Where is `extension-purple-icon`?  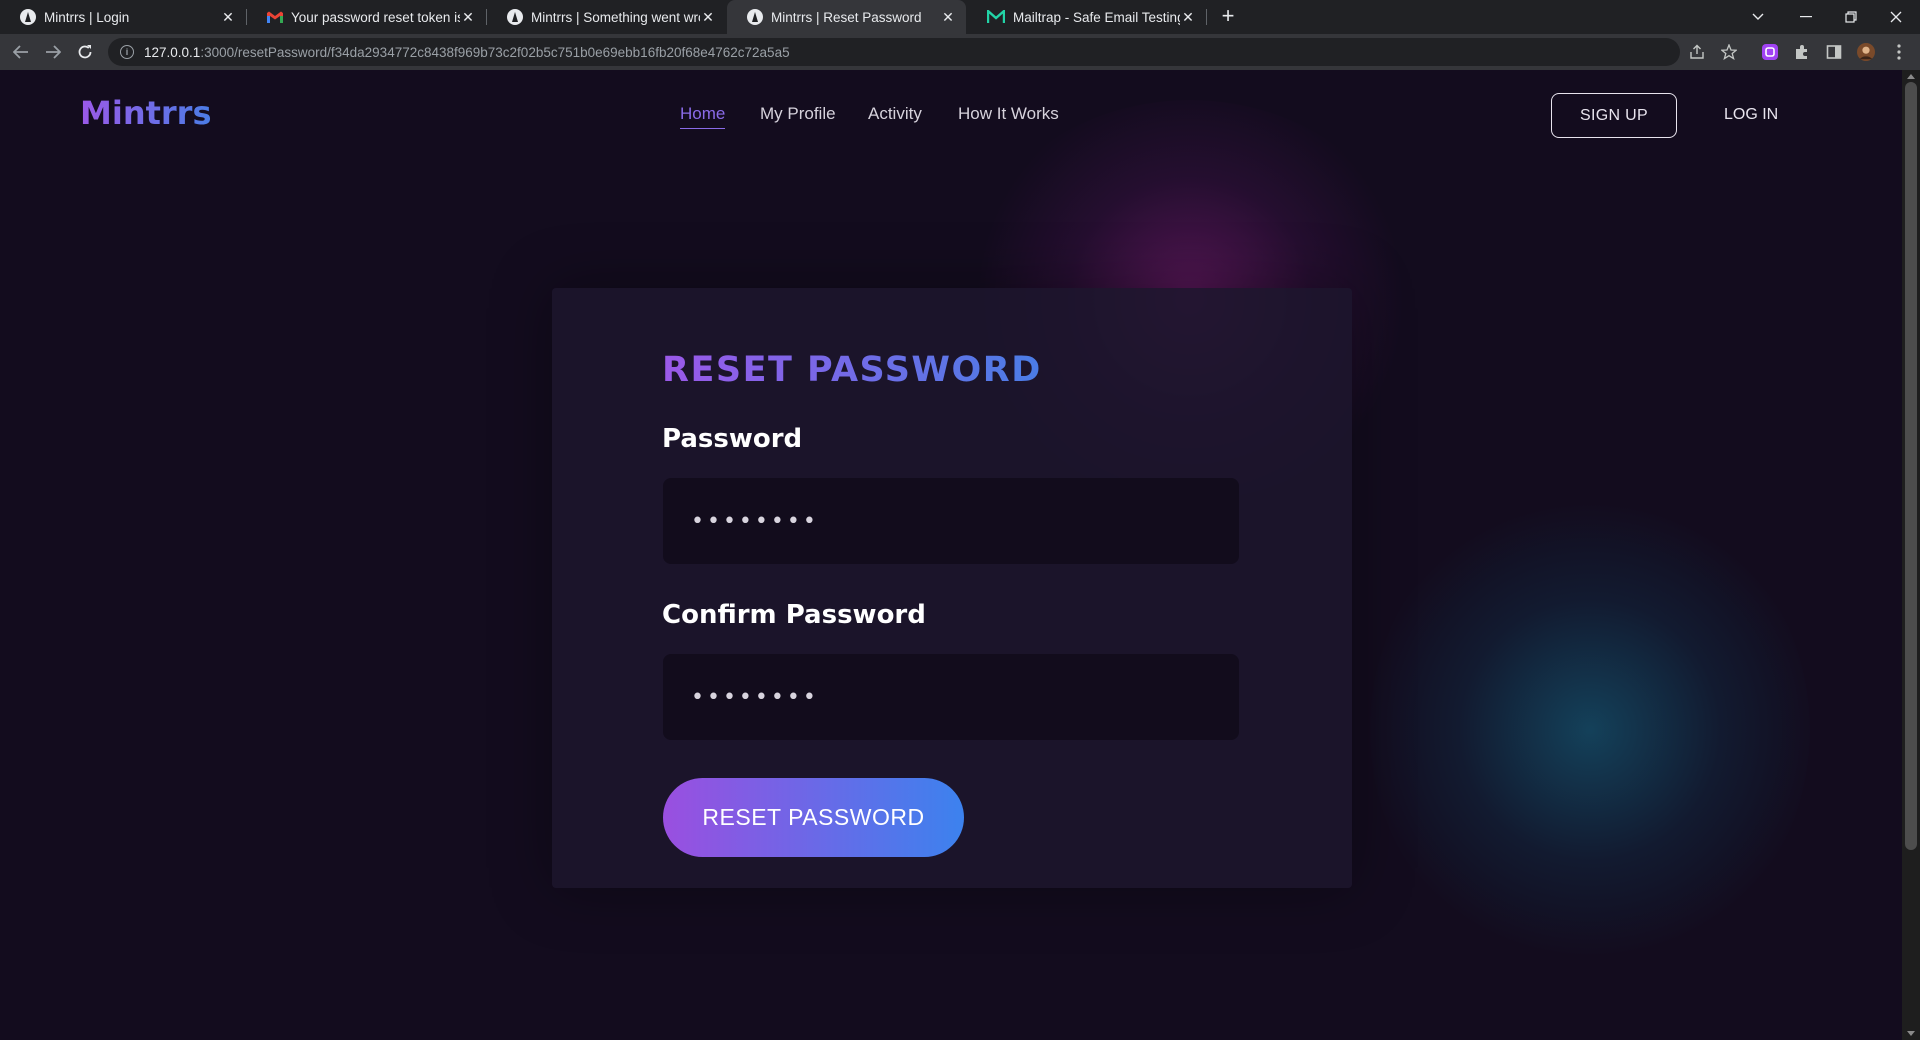
extension-purple-icon is located at coordinates (1770, 52).